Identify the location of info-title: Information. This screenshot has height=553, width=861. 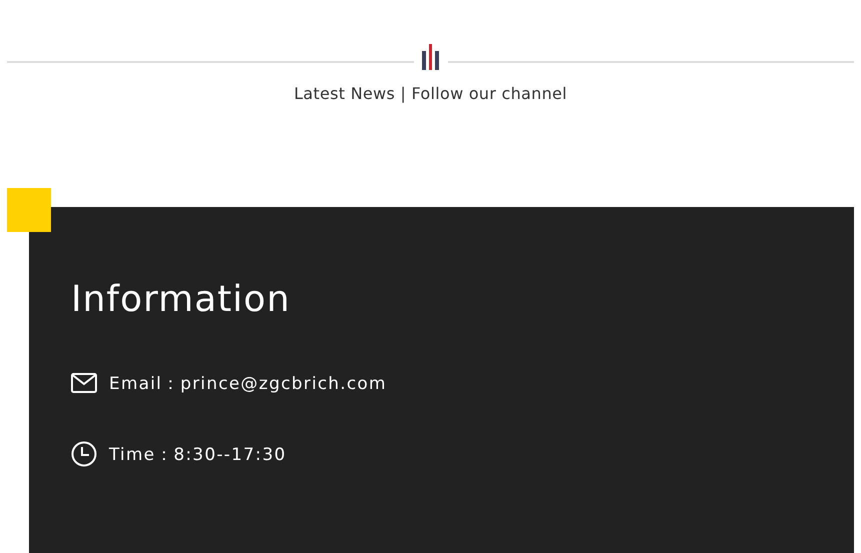
(181, 300).